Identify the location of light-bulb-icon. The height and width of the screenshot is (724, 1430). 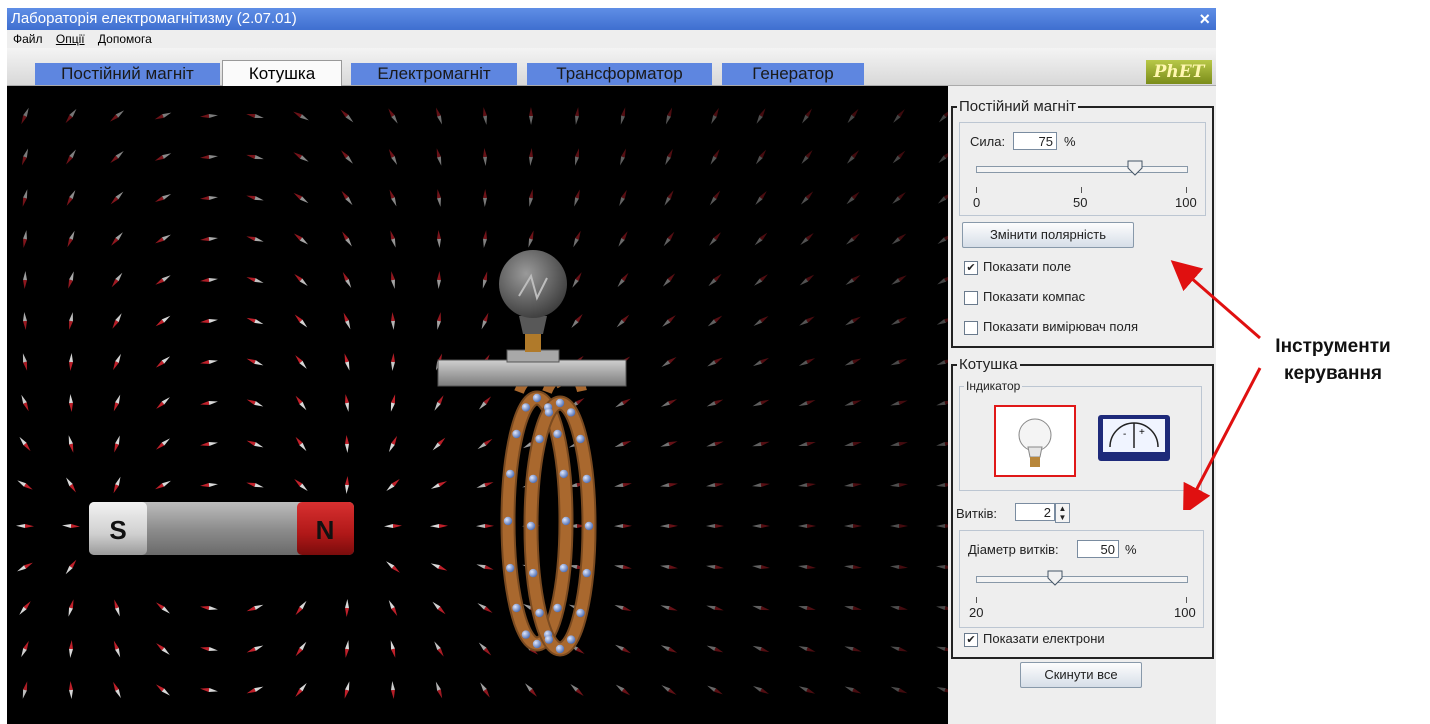
(533, 301).